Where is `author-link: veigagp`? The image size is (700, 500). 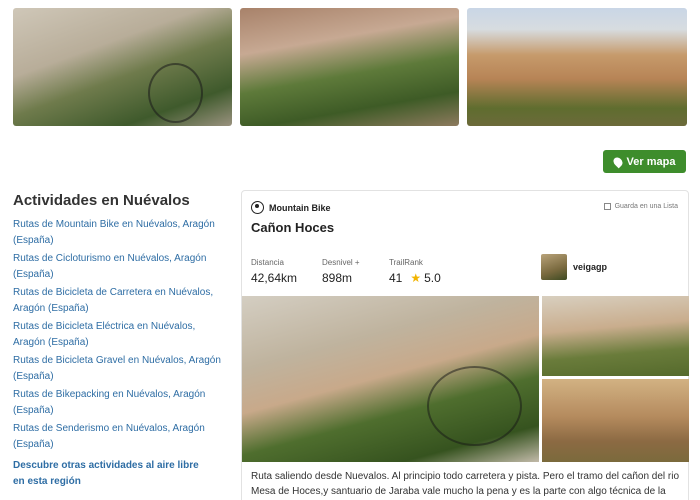
author-link: veigagp is located at coordinates (574, 267).